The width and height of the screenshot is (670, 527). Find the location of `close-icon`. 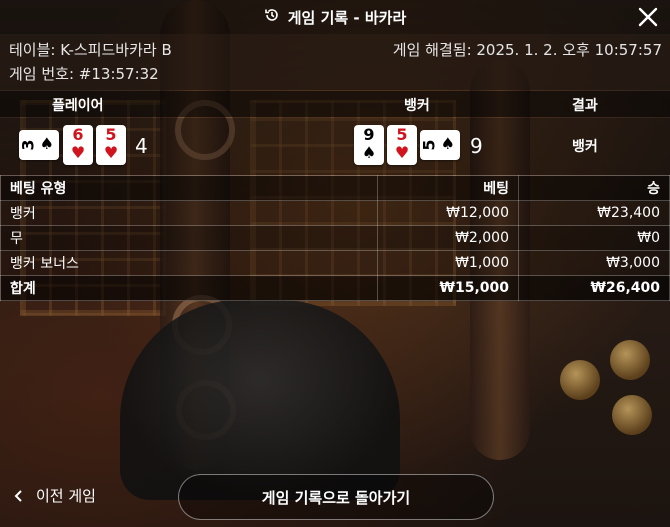

close-icon is located at coordinates (648, 17).